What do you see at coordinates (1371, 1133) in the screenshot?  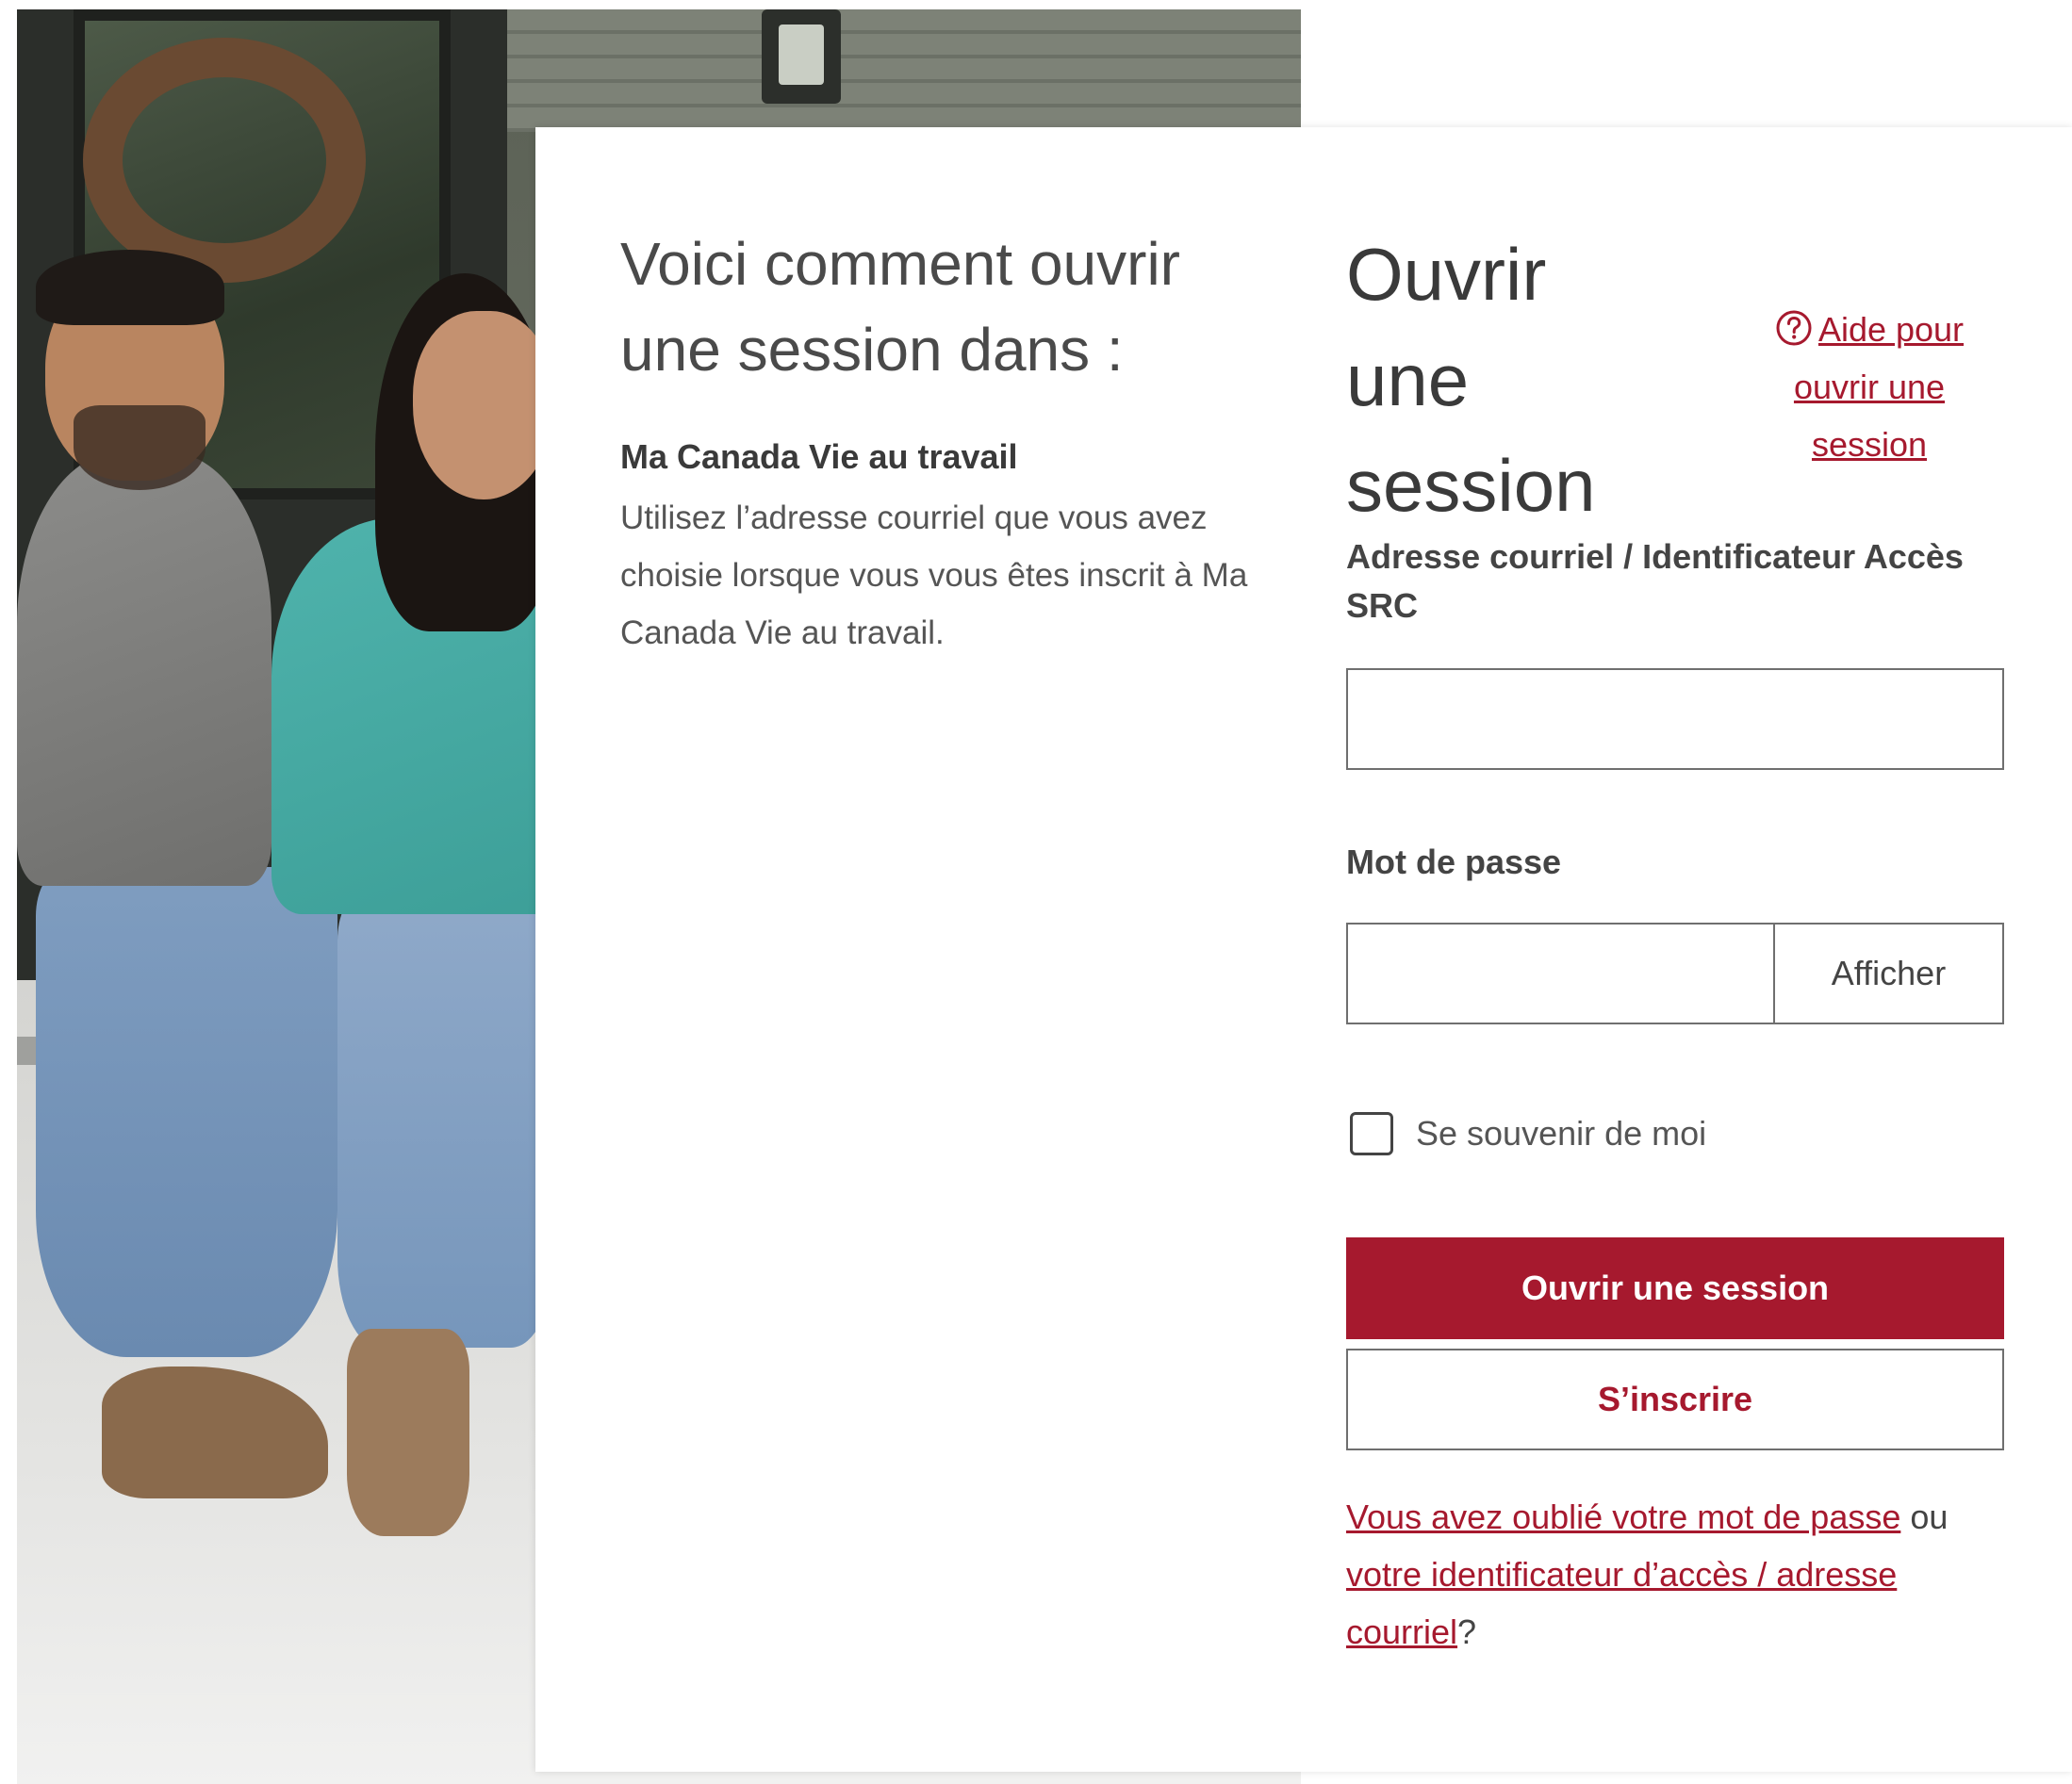 I see `remember-me-checkbox` at bounding box center [1371, 1133].